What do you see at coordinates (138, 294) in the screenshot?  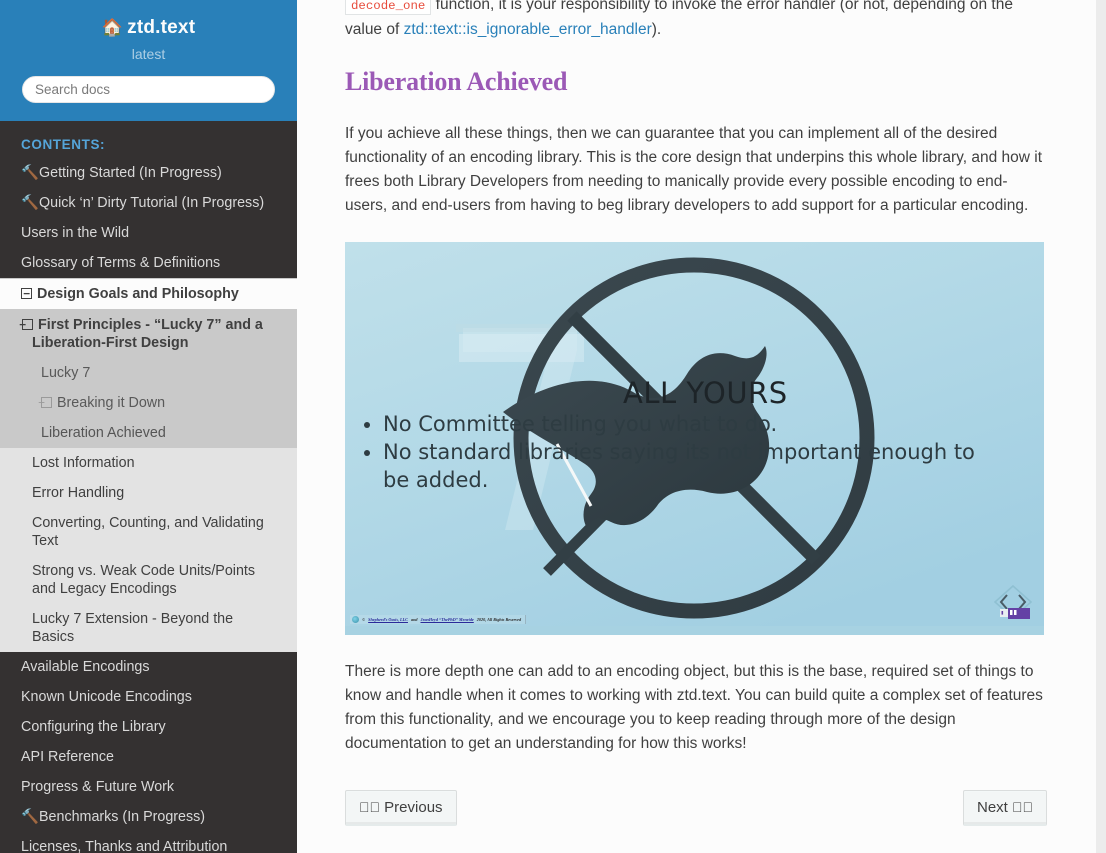 I see `sidebar-item-label: Design Goals and Philosophy` at bounding box center [138, 294].